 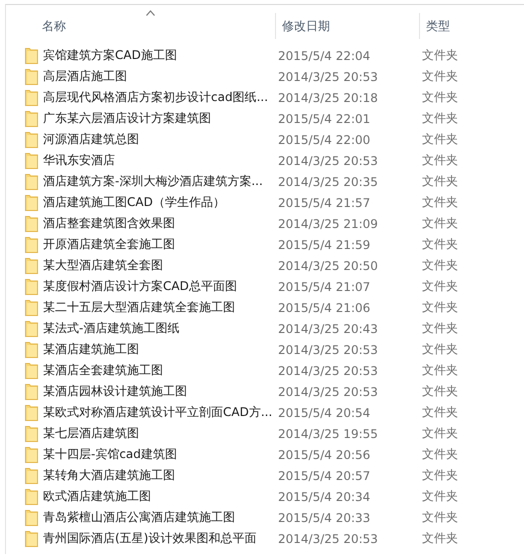 I want to click on modified-date: 2015/5/4 22:04, so click(x=325, y=55).